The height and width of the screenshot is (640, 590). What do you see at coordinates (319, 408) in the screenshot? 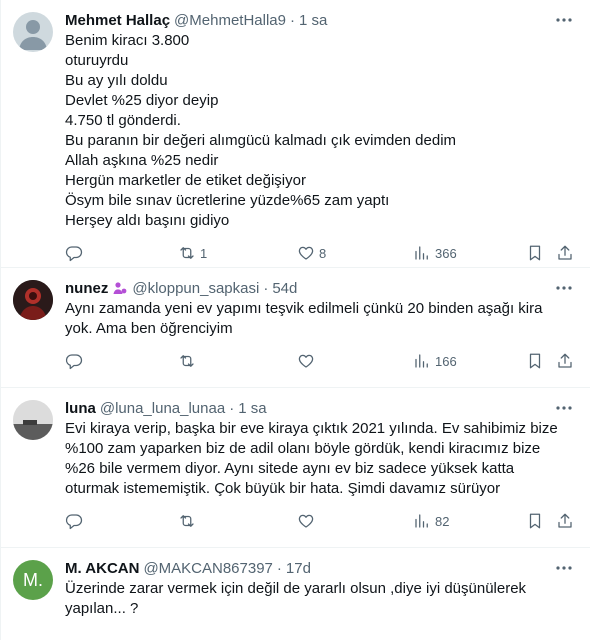
I see `tweet-header: luna @luna_luna_lunaa · 1 sa` at bounding box center [319, 408].